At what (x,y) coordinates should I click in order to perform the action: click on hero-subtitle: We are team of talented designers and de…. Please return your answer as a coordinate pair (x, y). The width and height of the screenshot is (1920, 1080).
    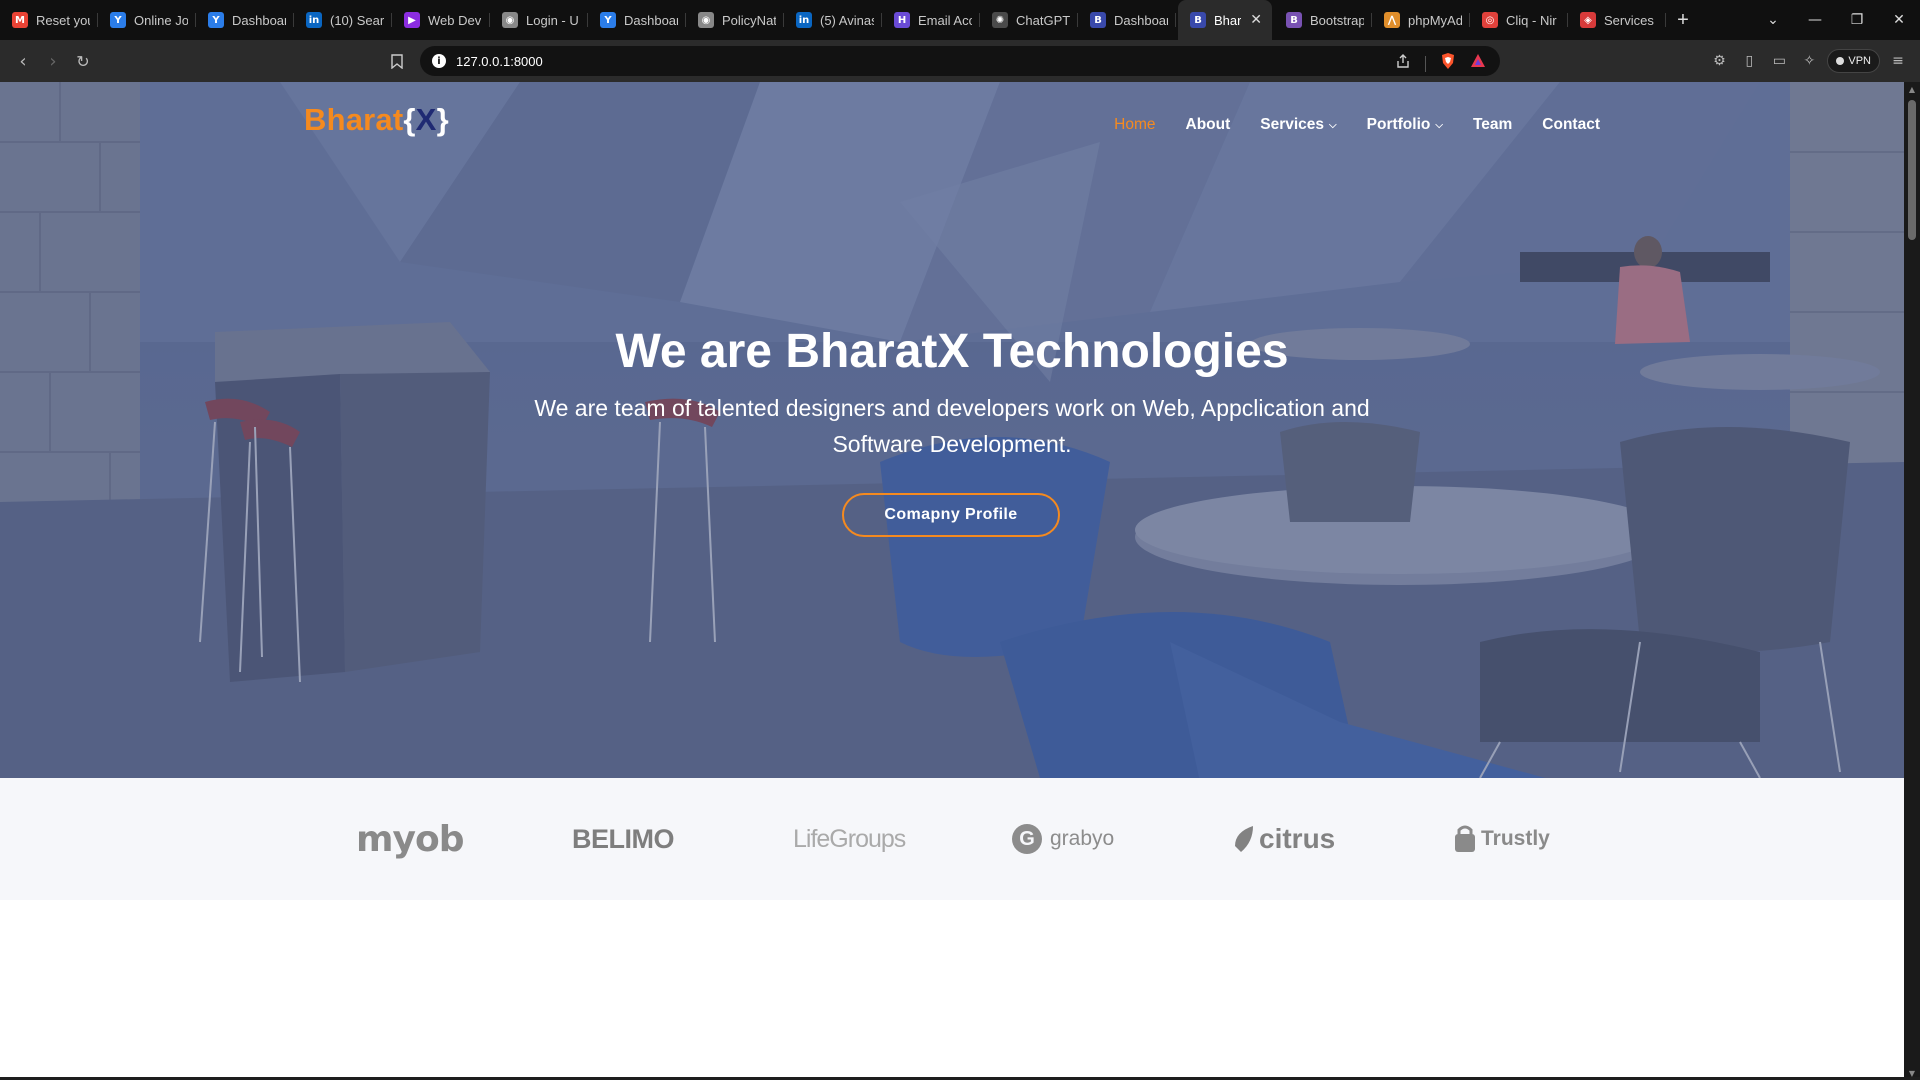
    Looking at the image, I should click on (952, 426).